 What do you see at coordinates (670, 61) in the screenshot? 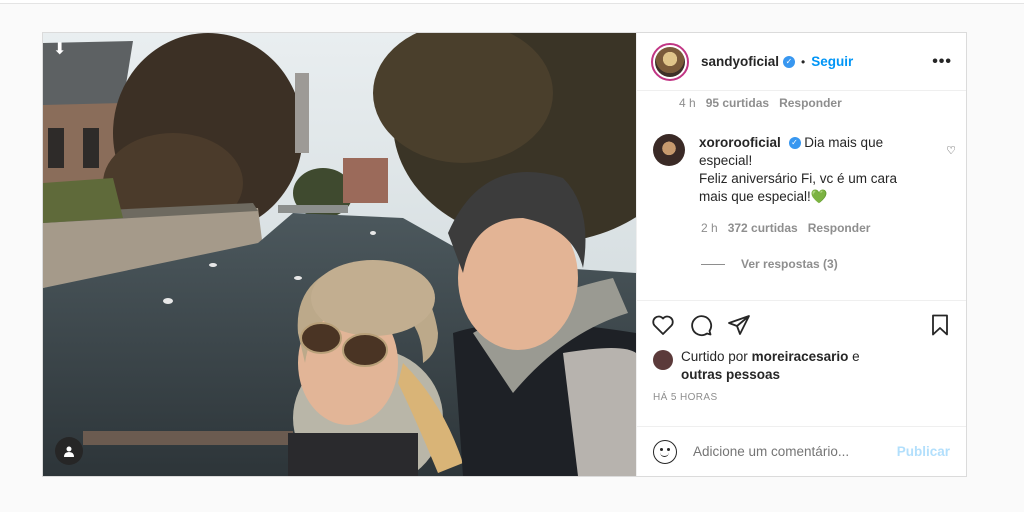
I see `author-avatar` at bounding box center [670, 61].